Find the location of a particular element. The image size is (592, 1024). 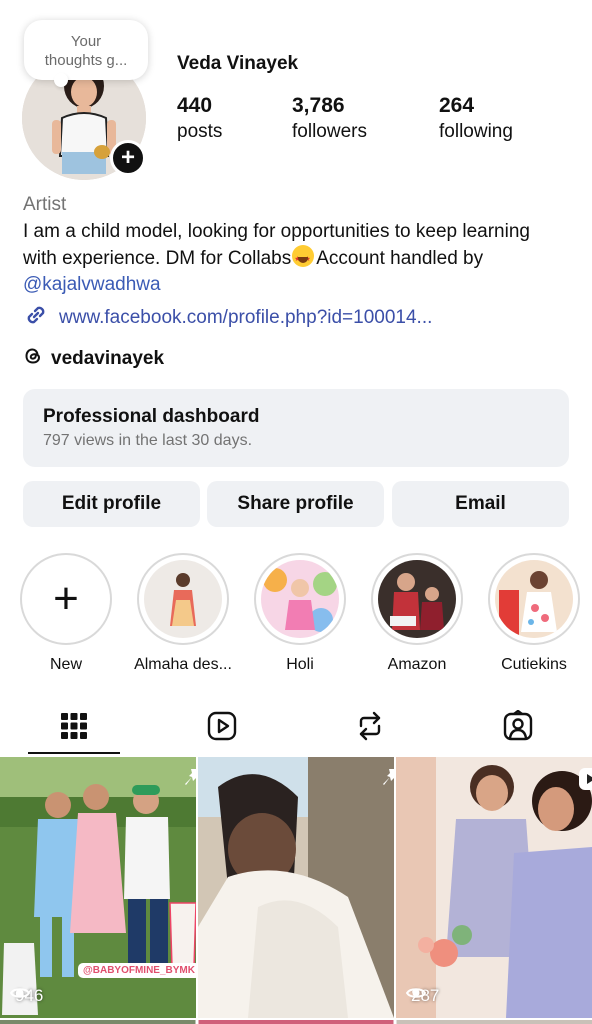

profile-category: Artist is located at coordinates (45, 204).